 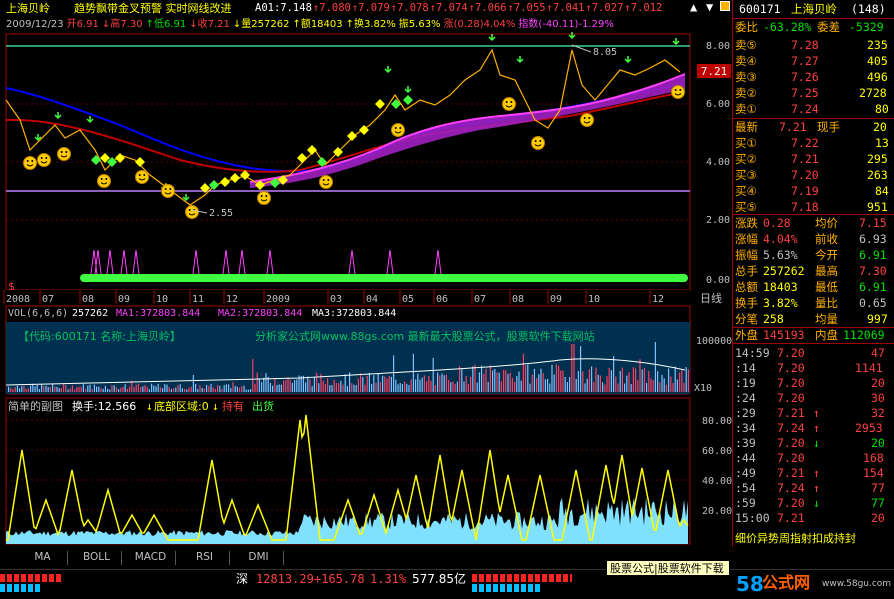 I want to click on tick-row-cell: 30, so click(x=878, y=398).